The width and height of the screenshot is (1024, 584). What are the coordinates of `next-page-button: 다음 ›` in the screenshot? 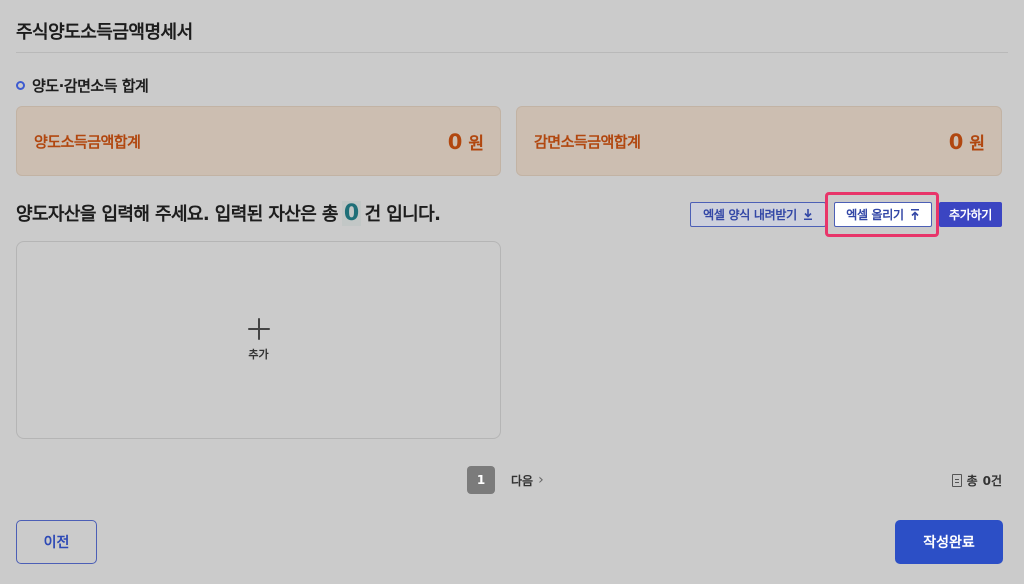 It's located at (527, 480).